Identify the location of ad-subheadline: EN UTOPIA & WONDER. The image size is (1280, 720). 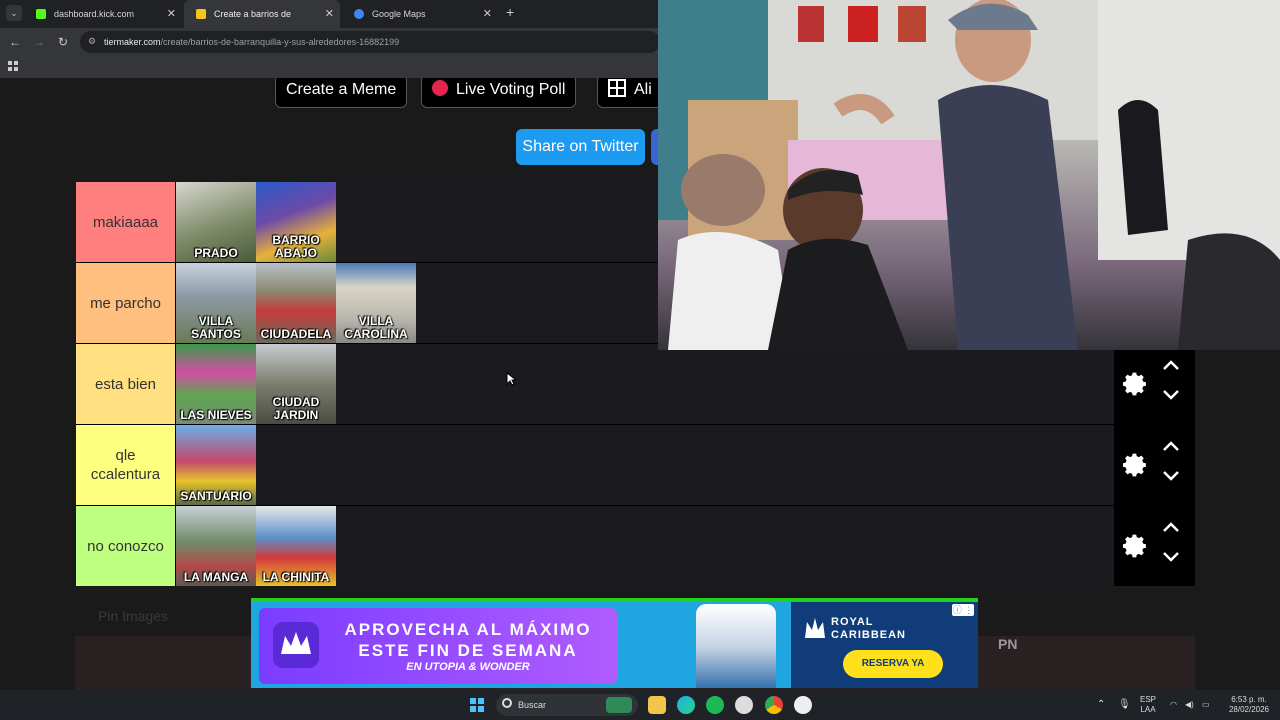
(468, 667).